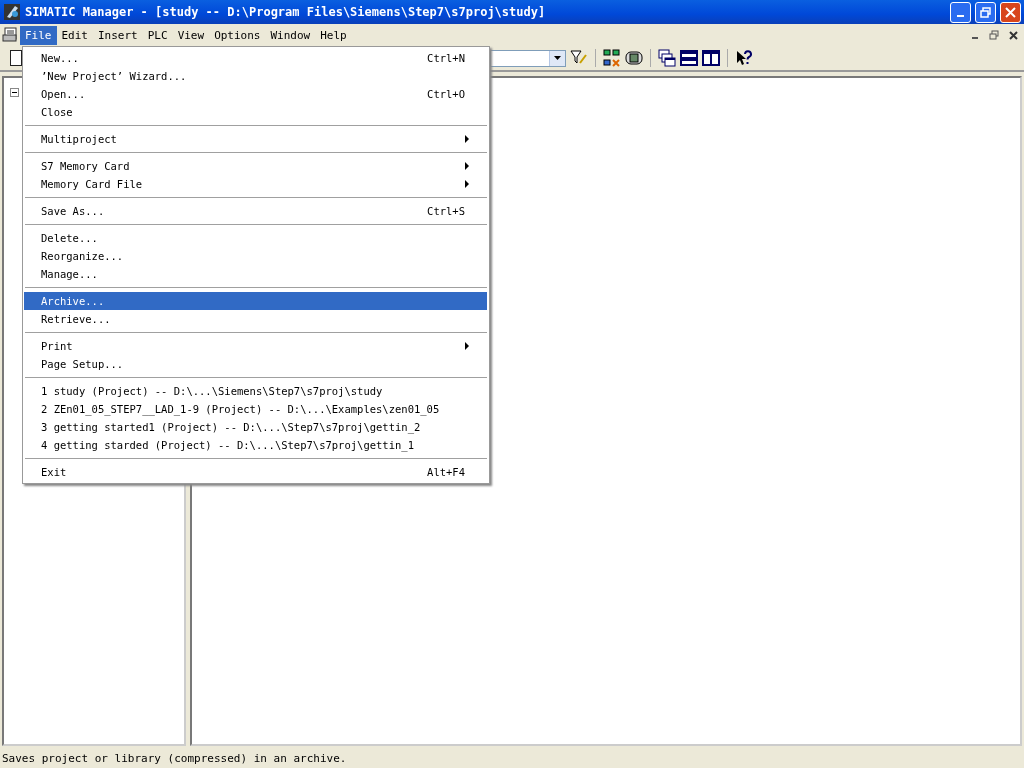 The image size is (1024, 768). I want to click on menu-item: 4 getting starded (Project) -- D:\...\Step7\s7proj\gettin_1, so click(255, 445).